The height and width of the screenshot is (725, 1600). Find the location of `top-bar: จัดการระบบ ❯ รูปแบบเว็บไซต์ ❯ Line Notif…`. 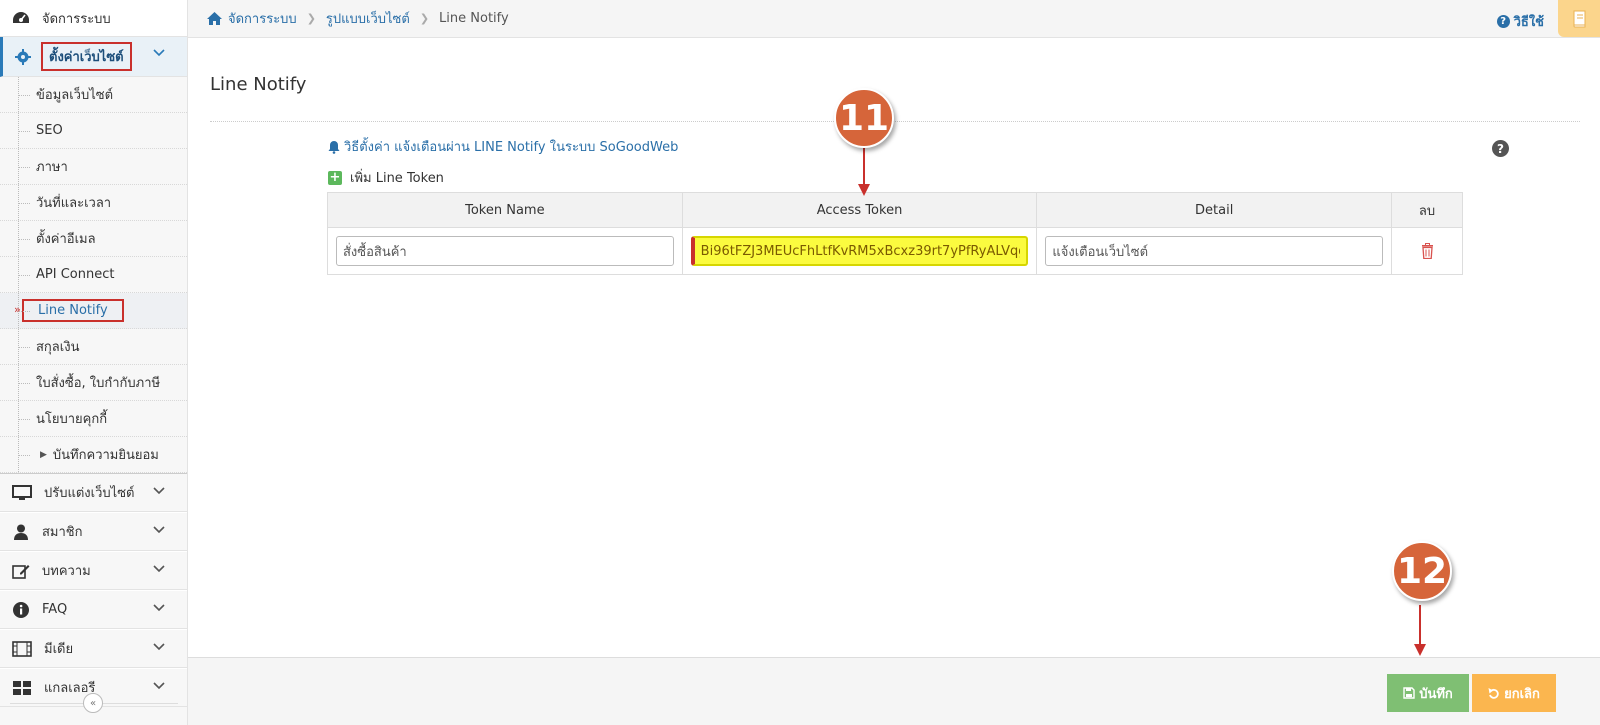

top-bar: จัดการระบบ ❯ รูปแบบเว็บไซต์ ❯ Line Notif… is located at coordinates (894, 19).